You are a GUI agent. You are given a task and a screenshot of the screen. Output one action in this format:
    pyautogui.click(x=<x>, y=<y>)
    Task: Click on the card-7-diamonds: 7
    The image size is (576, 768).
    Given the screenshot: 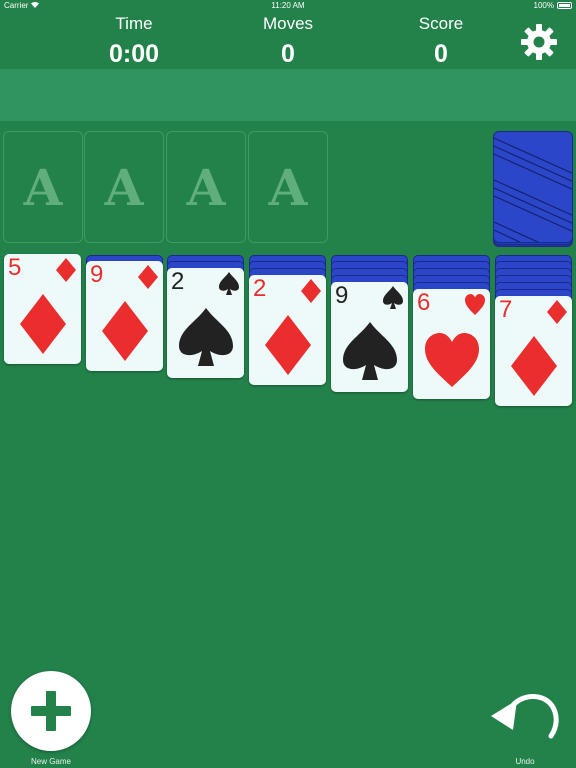 What is the action you would take?
    pyautogui.click(x=533, y=351)
    